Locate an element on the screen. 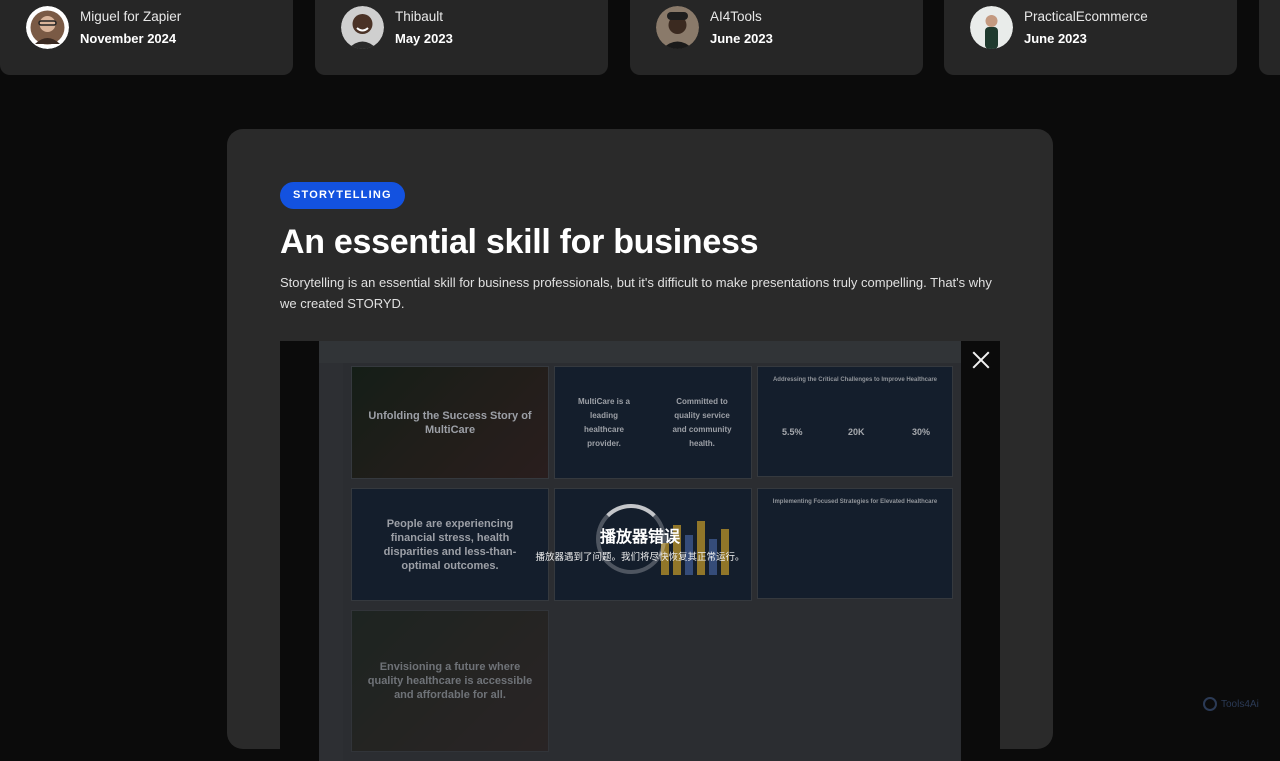 This screenshot has width=1280, height=761. reviewer-name: PracticalEcommerce is located at coordinates (1086, 16).